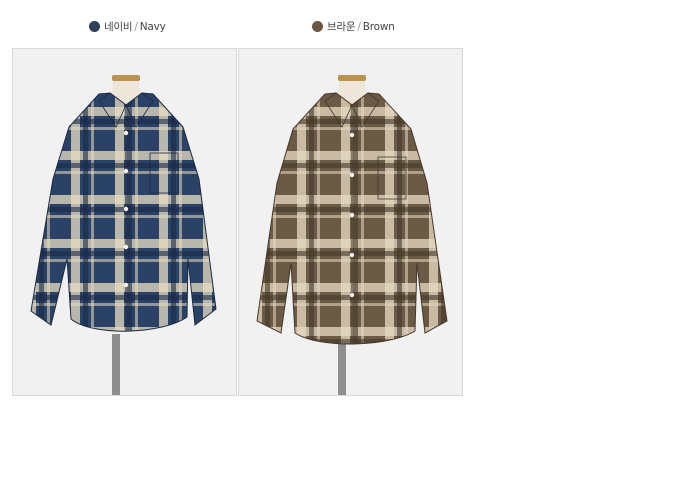  Describe the element at coordinates (94, 26) in the screenshot. I see `navy-color-swatch` at that location.